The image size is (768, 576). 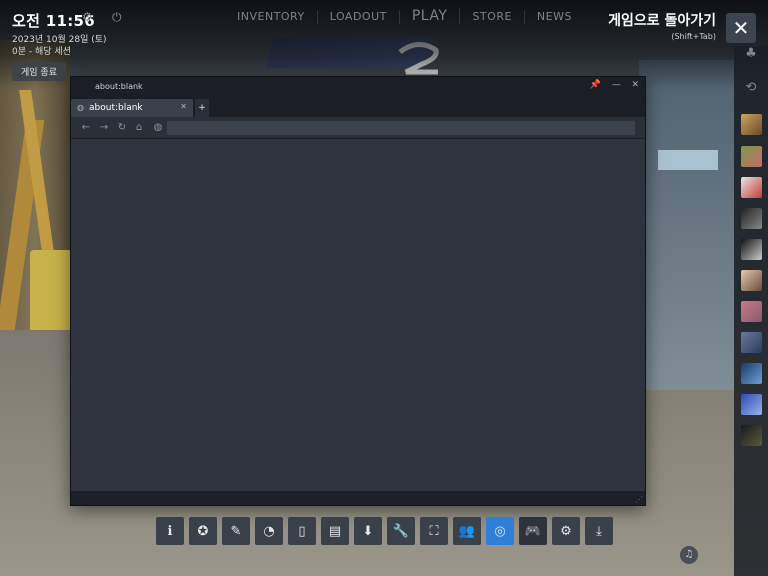 I want to click on achievements-button: ✪, so click(x=203, y=531).